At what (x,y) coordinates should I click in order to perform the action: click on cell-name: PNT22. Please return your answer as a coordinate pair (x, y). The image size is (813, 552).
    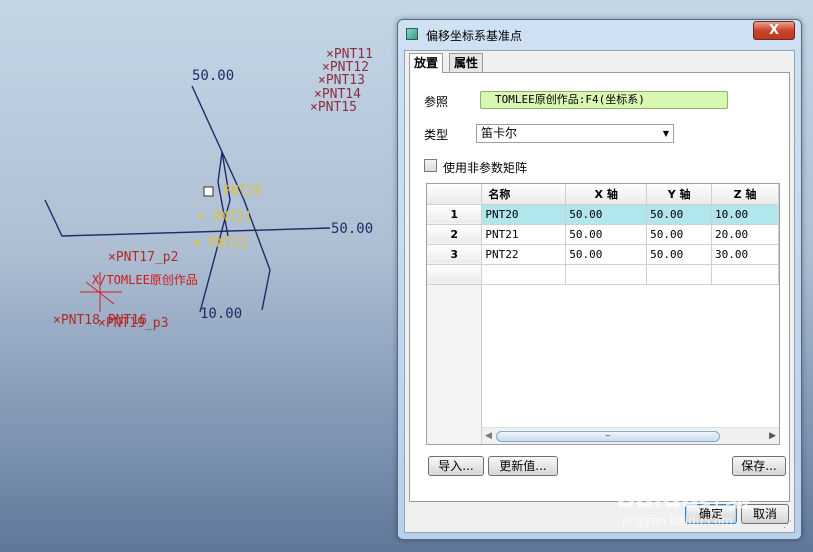
    Looking at the image, I should click on (524, 254).